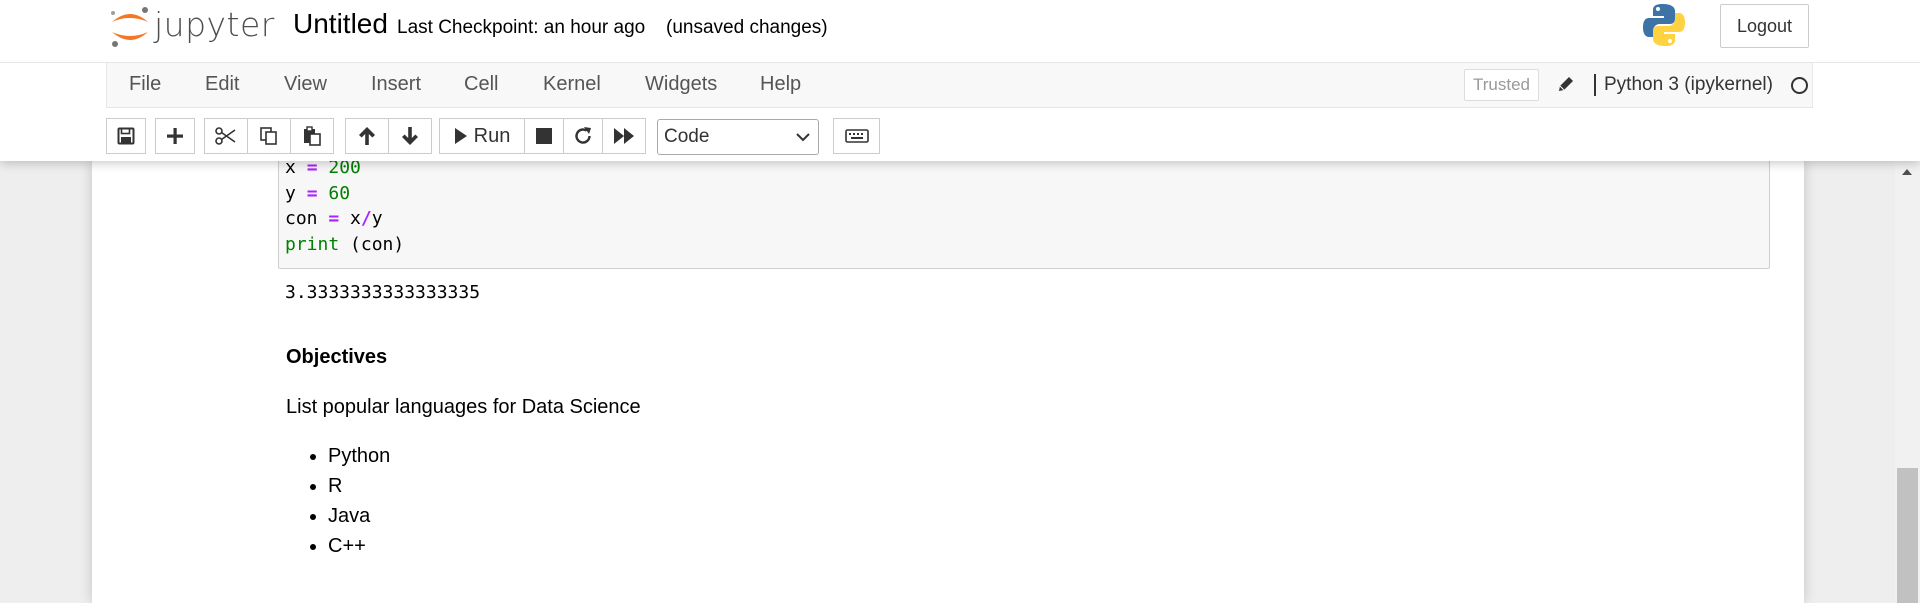 This screenshot has height=603, width=1920. What do you see at coordinates (492, 135) in the screenshot?
I see `run-label: Run` at bounding box center [492, 135].